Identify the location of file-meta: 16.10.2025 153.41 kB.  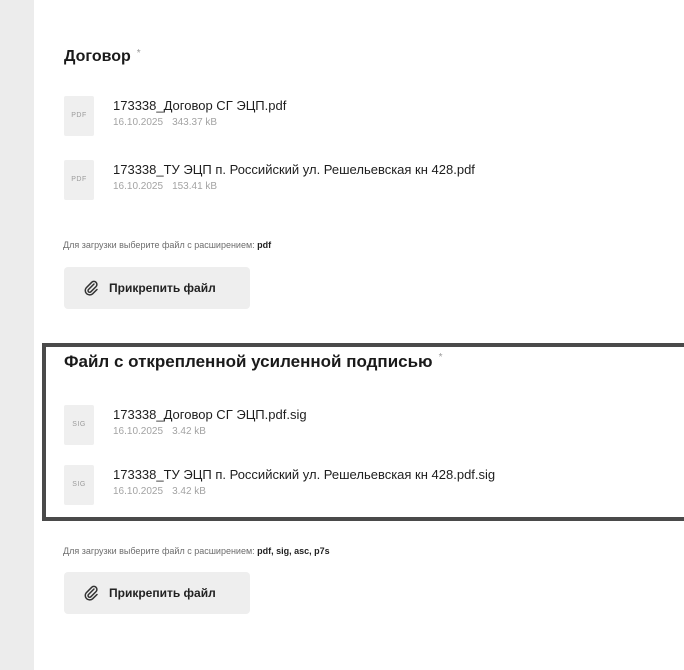
(165, 186).